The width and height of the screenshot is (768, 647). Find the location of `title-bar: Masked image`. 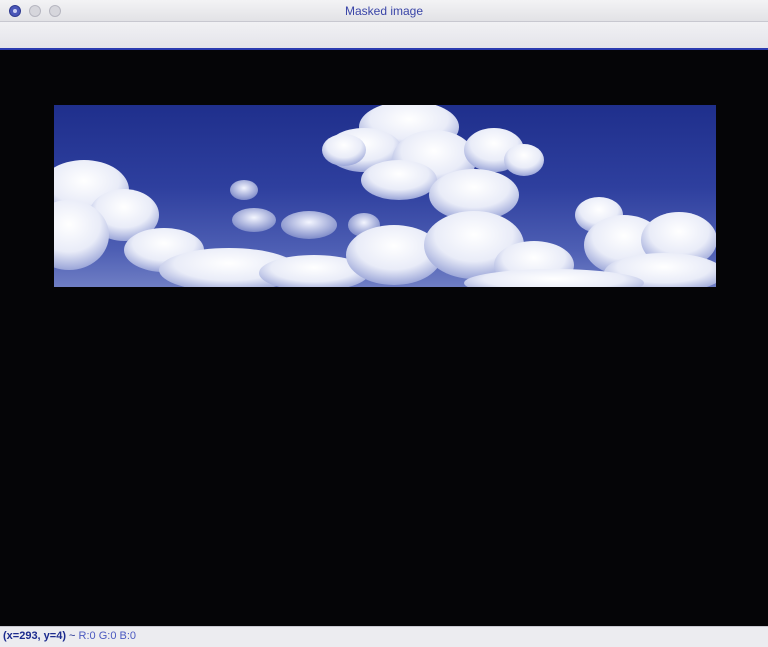

title-bar: Masked image is located at coordinates (384, 11).